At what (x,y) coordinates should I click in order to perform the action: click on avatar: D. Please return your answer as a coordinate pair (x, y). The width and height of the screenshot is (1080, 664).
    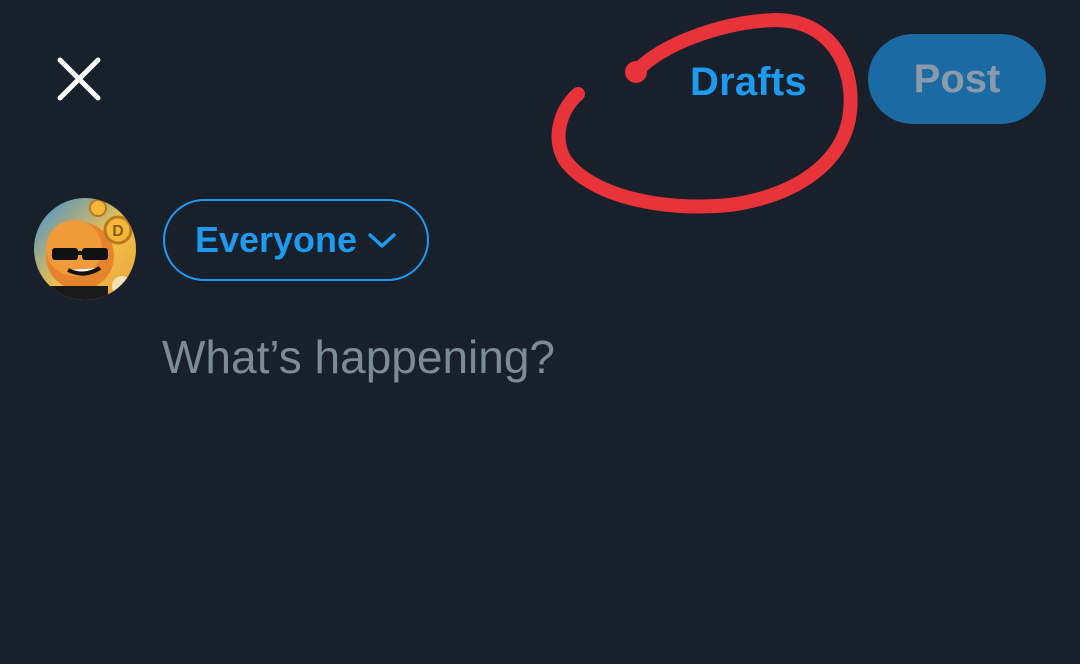
    Looking at the image, I should click on (85, 249).